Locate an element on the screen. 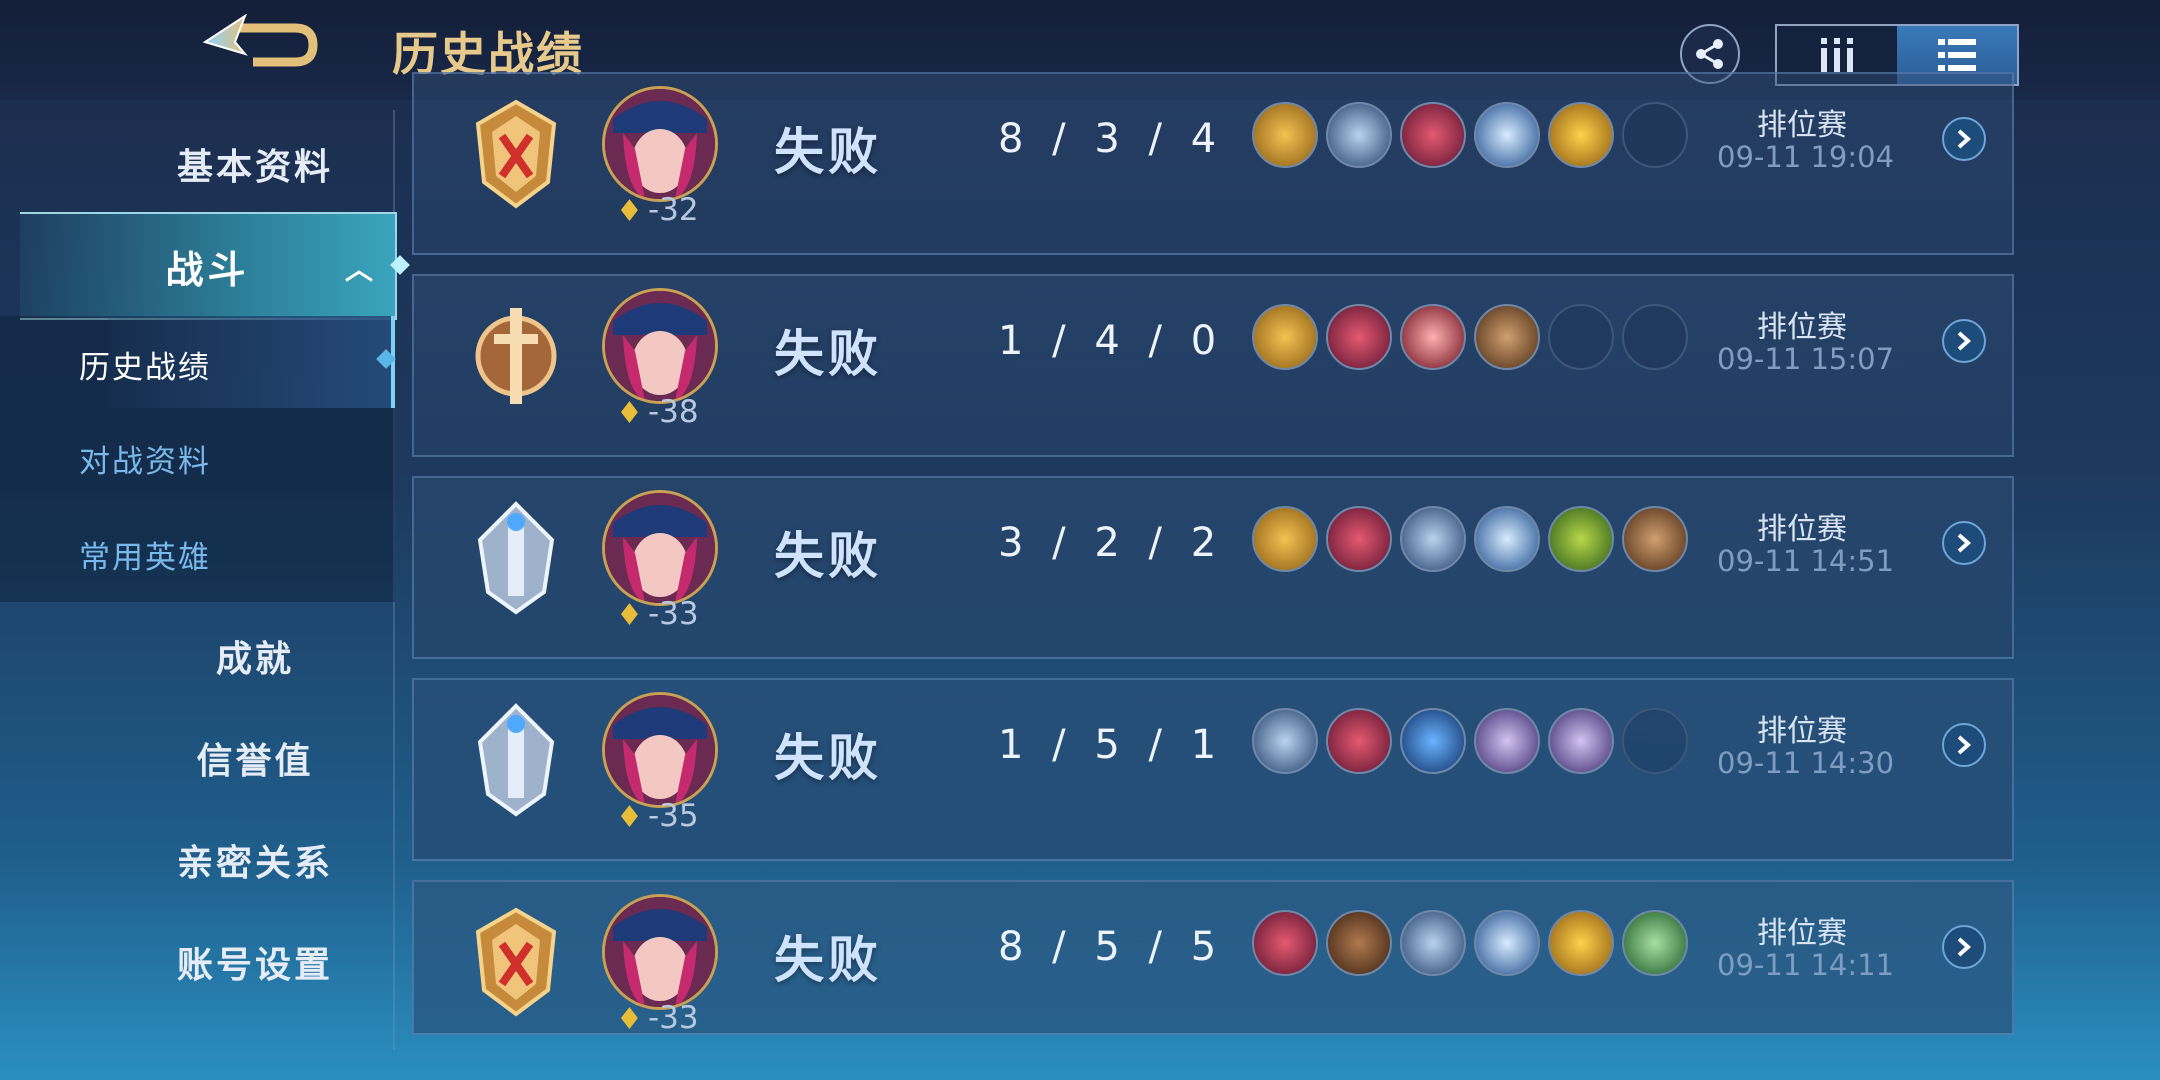 The width and height of the screenshot is (2160, 1080). score-value: -32 is located at coordinates (673, 210).